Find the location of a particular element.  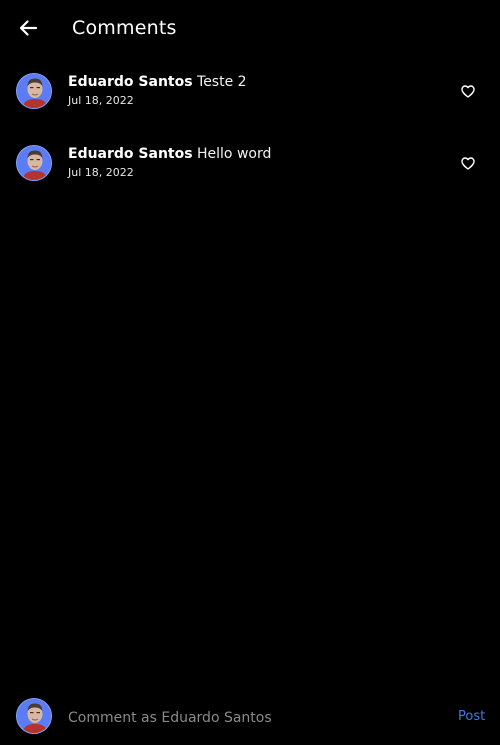

top-bar: Comments is located at coordinates (250, 29).